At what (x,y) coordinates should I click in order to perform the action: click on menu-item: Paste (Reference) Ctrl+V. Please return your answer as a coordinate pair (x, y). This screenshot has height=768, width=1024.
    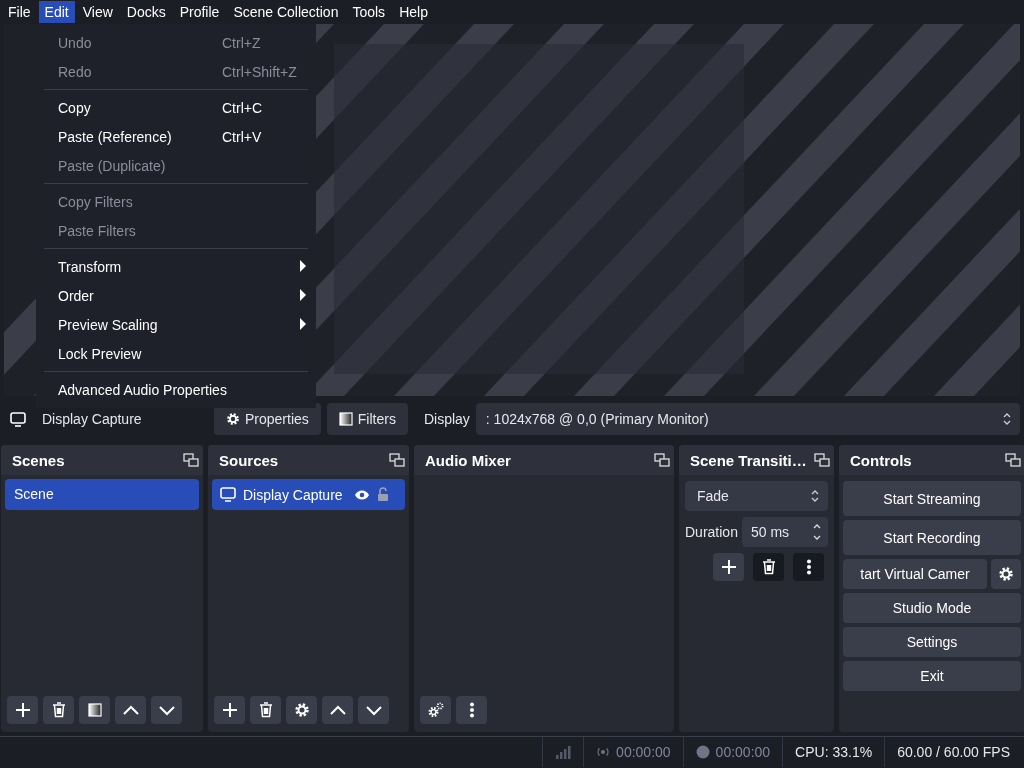
    Looking at the image, I should click on (176, 136).